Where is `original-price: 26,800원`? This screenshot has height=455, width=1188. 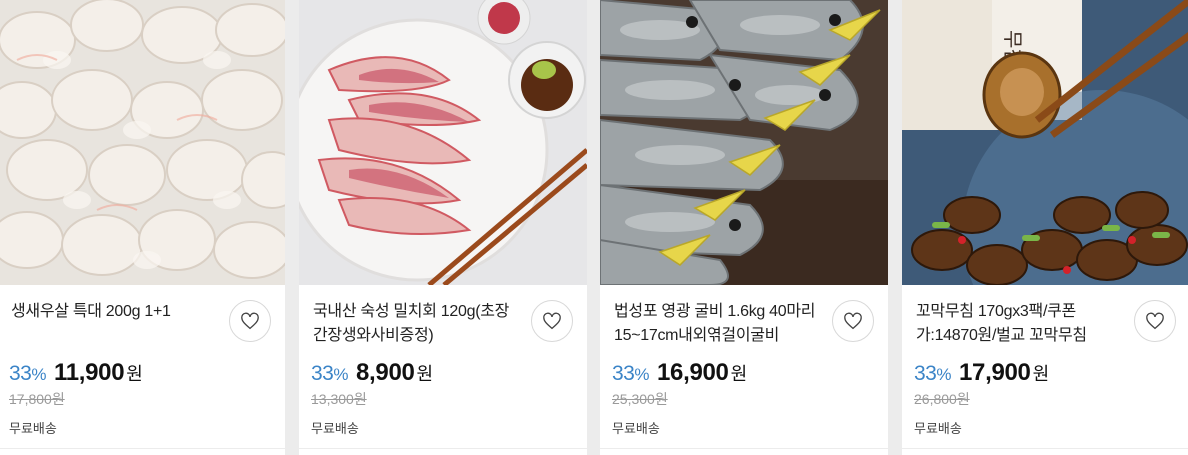 original-price: 26,800원 is located at coordinates (942, 399).